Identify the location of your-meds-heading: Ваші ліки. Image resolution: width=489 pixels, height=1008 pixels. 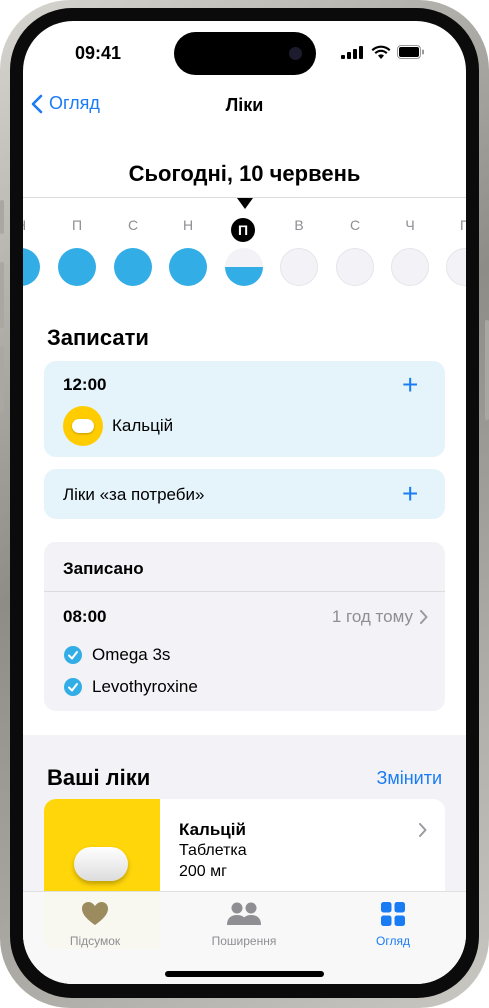
(99, 777).